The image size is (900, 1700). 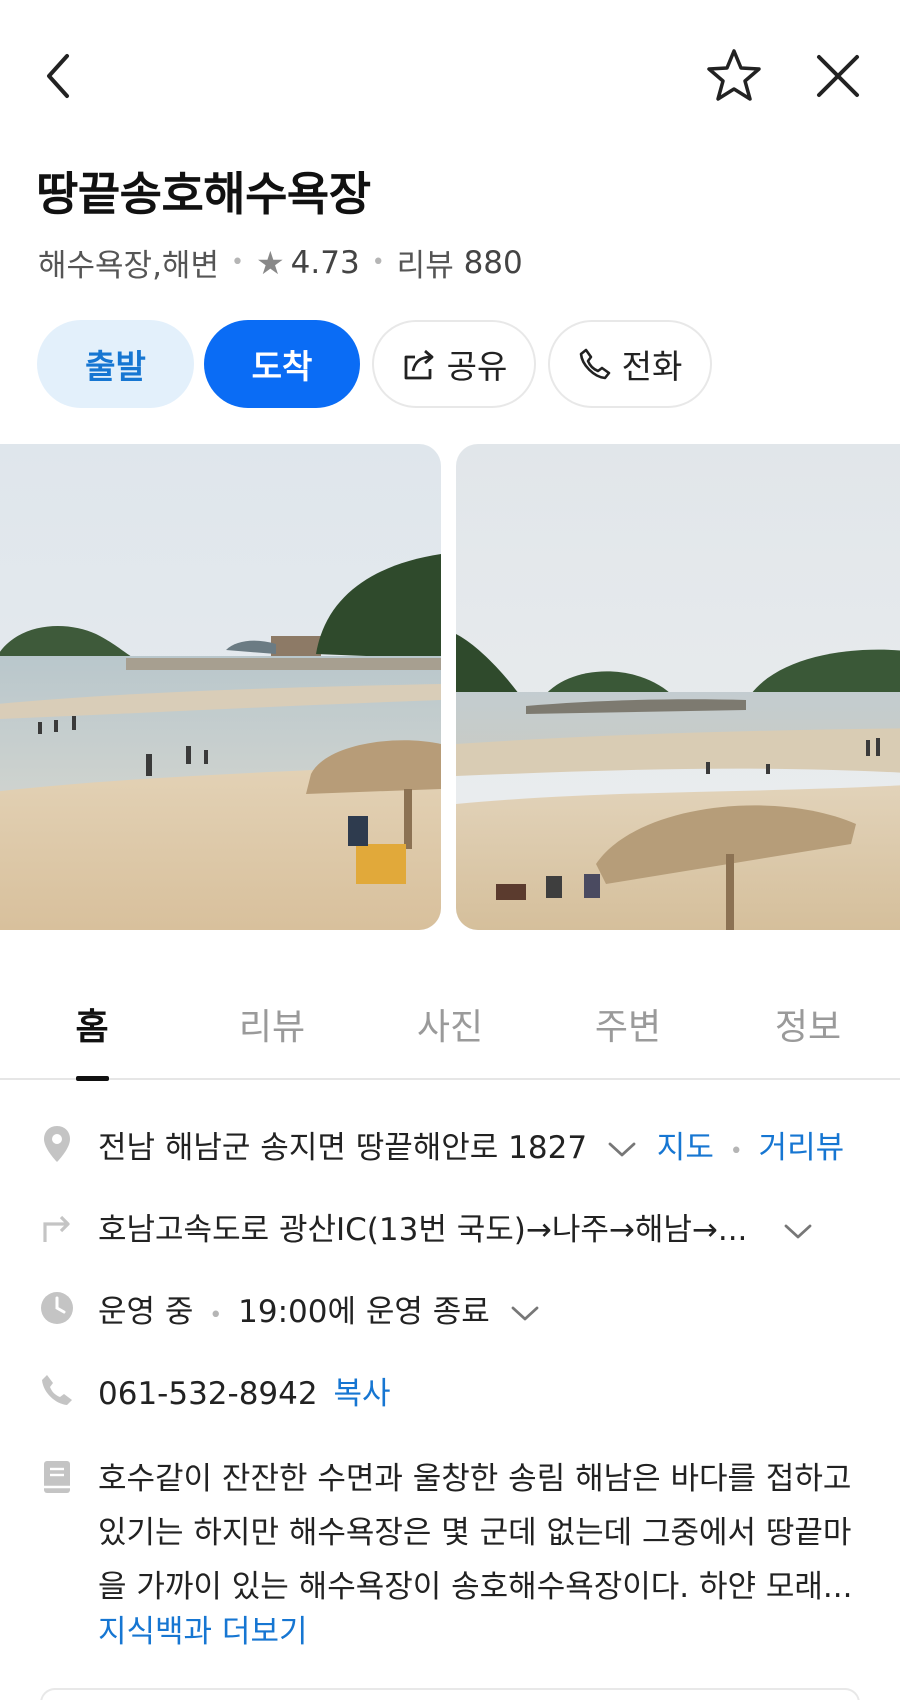 I want to click on arrive-button: 도착, so click(x=282, y=364).